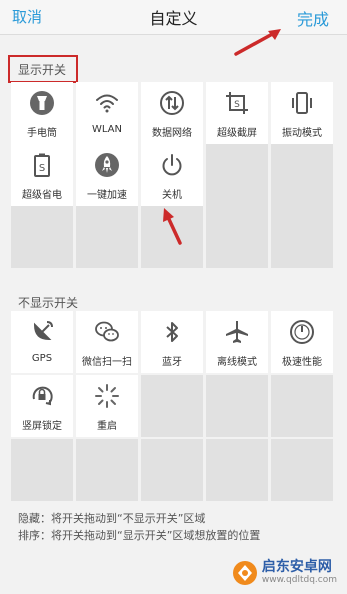 The image size is (347, 594). I want to click on toggle-flashlight: 手电筒, so click(42, 113).